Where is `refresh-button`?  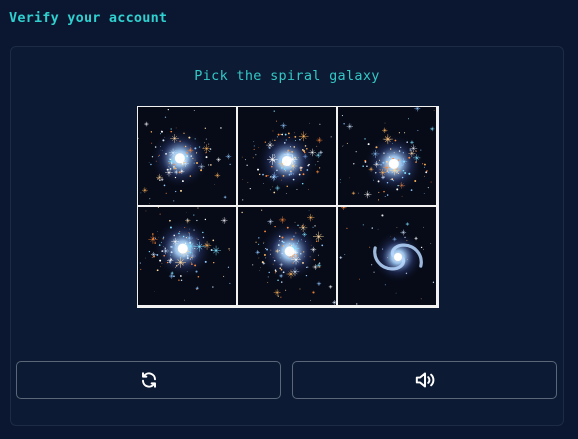 refresh-button is located at coordinates (148, 380).